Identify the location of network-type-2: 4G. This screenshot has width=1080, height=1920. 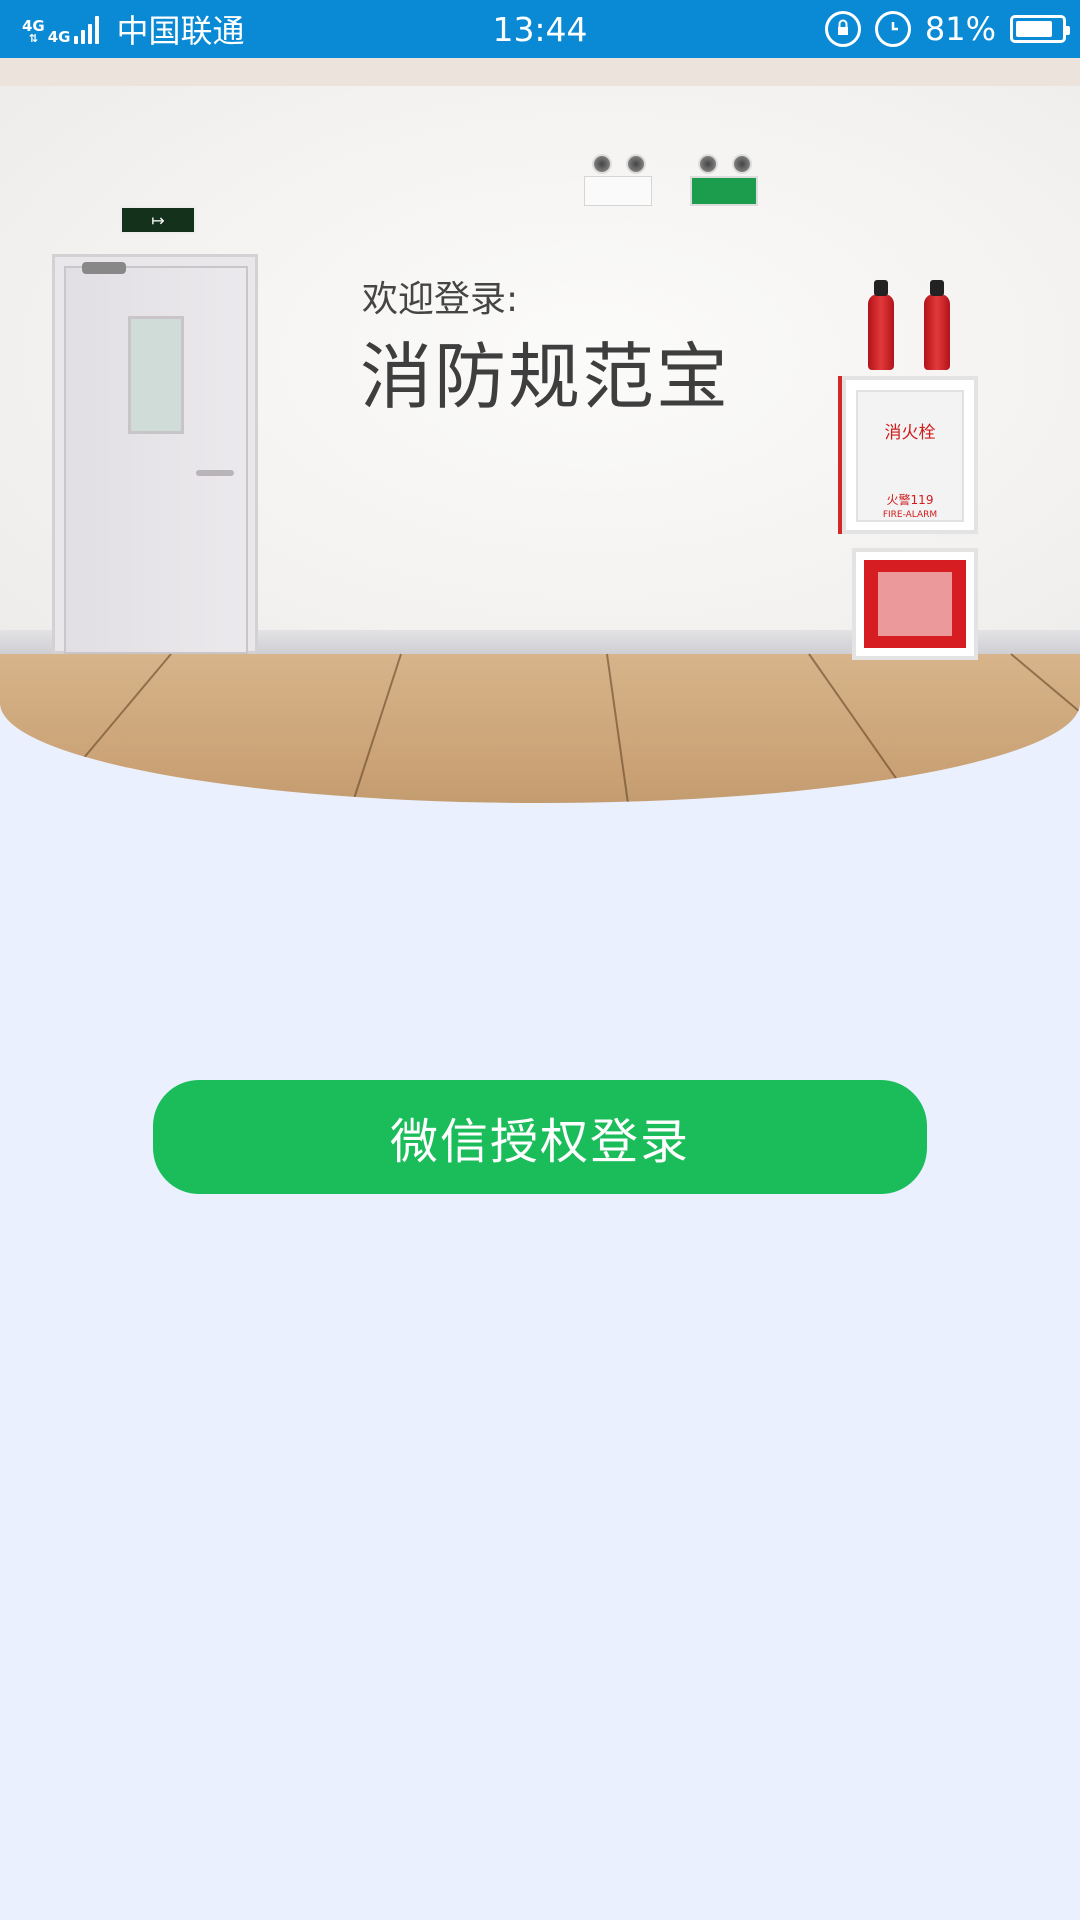
(59, 37).